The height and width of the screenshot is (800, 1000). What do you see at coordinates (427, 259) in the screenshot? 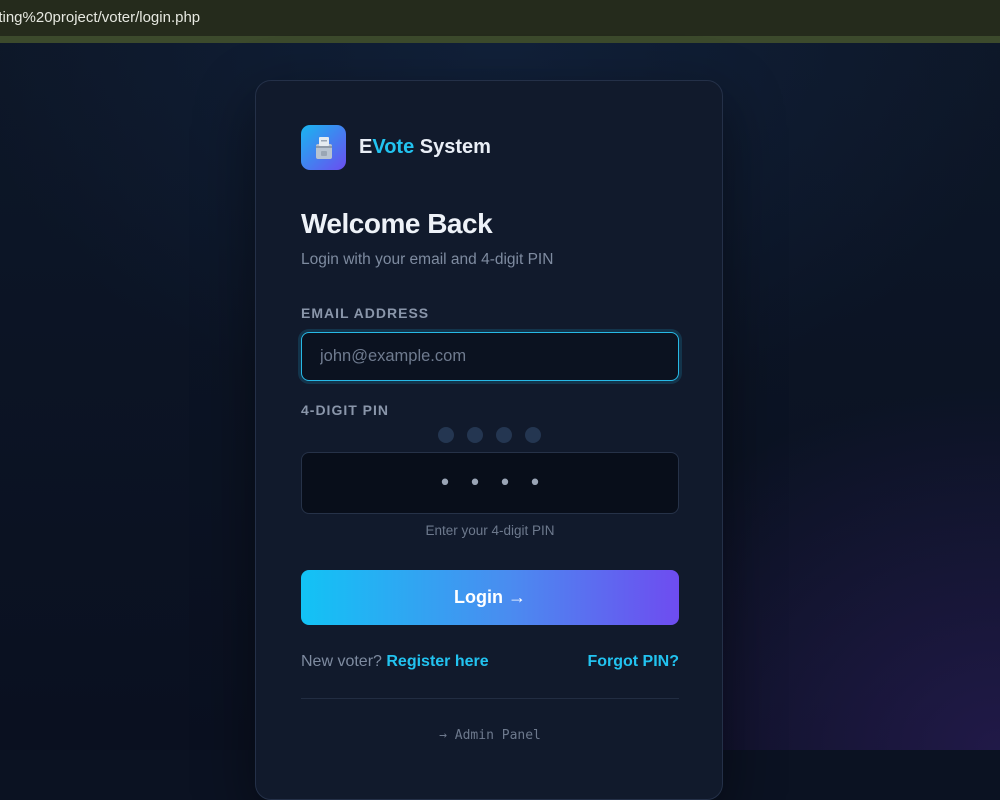
I see `page-subtitle: Login with your email and 4-digit PIN` at bounding box center [427, 259].